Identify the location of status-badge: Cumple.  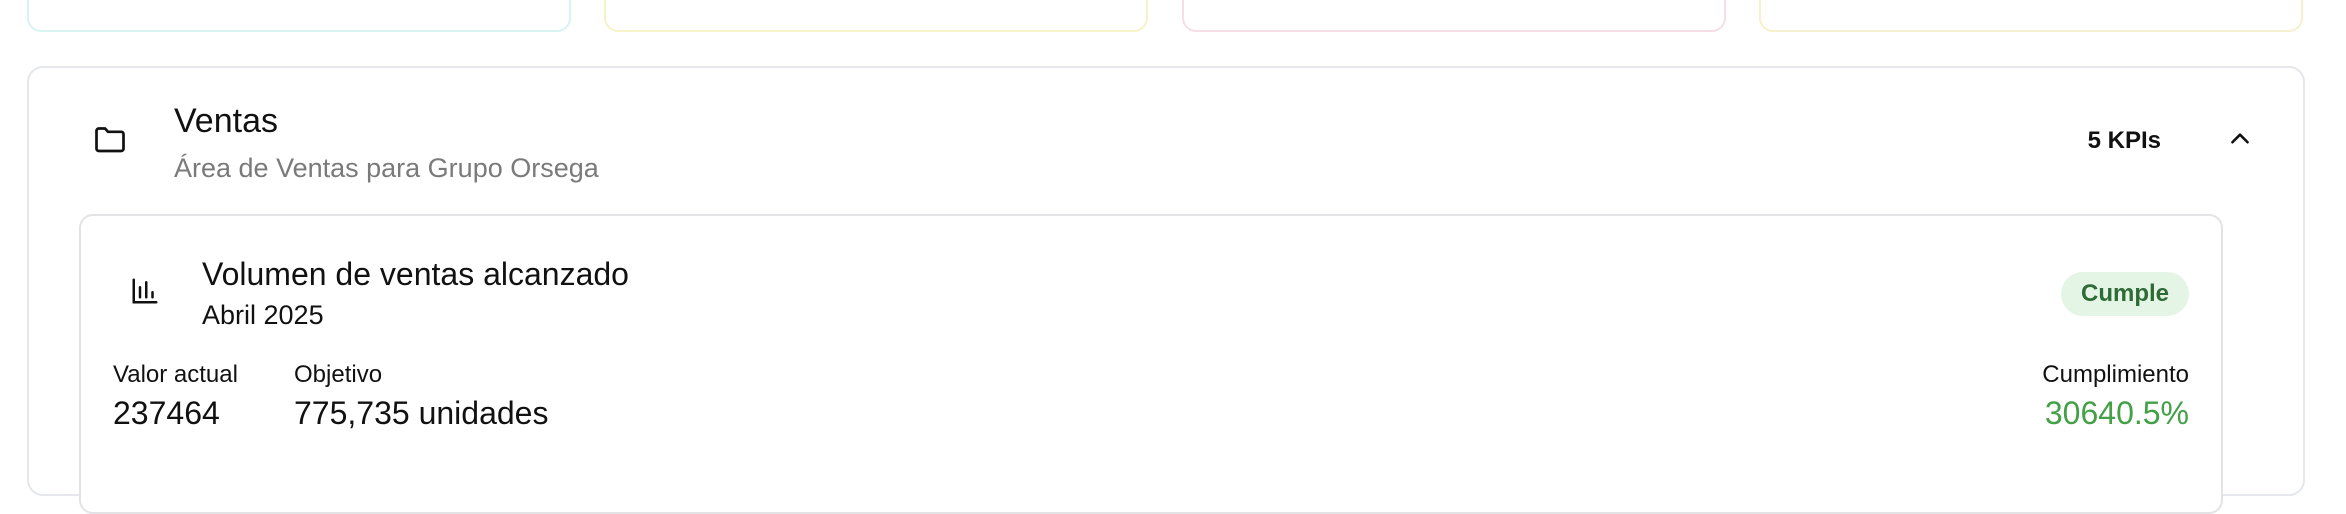
(2124, 294).